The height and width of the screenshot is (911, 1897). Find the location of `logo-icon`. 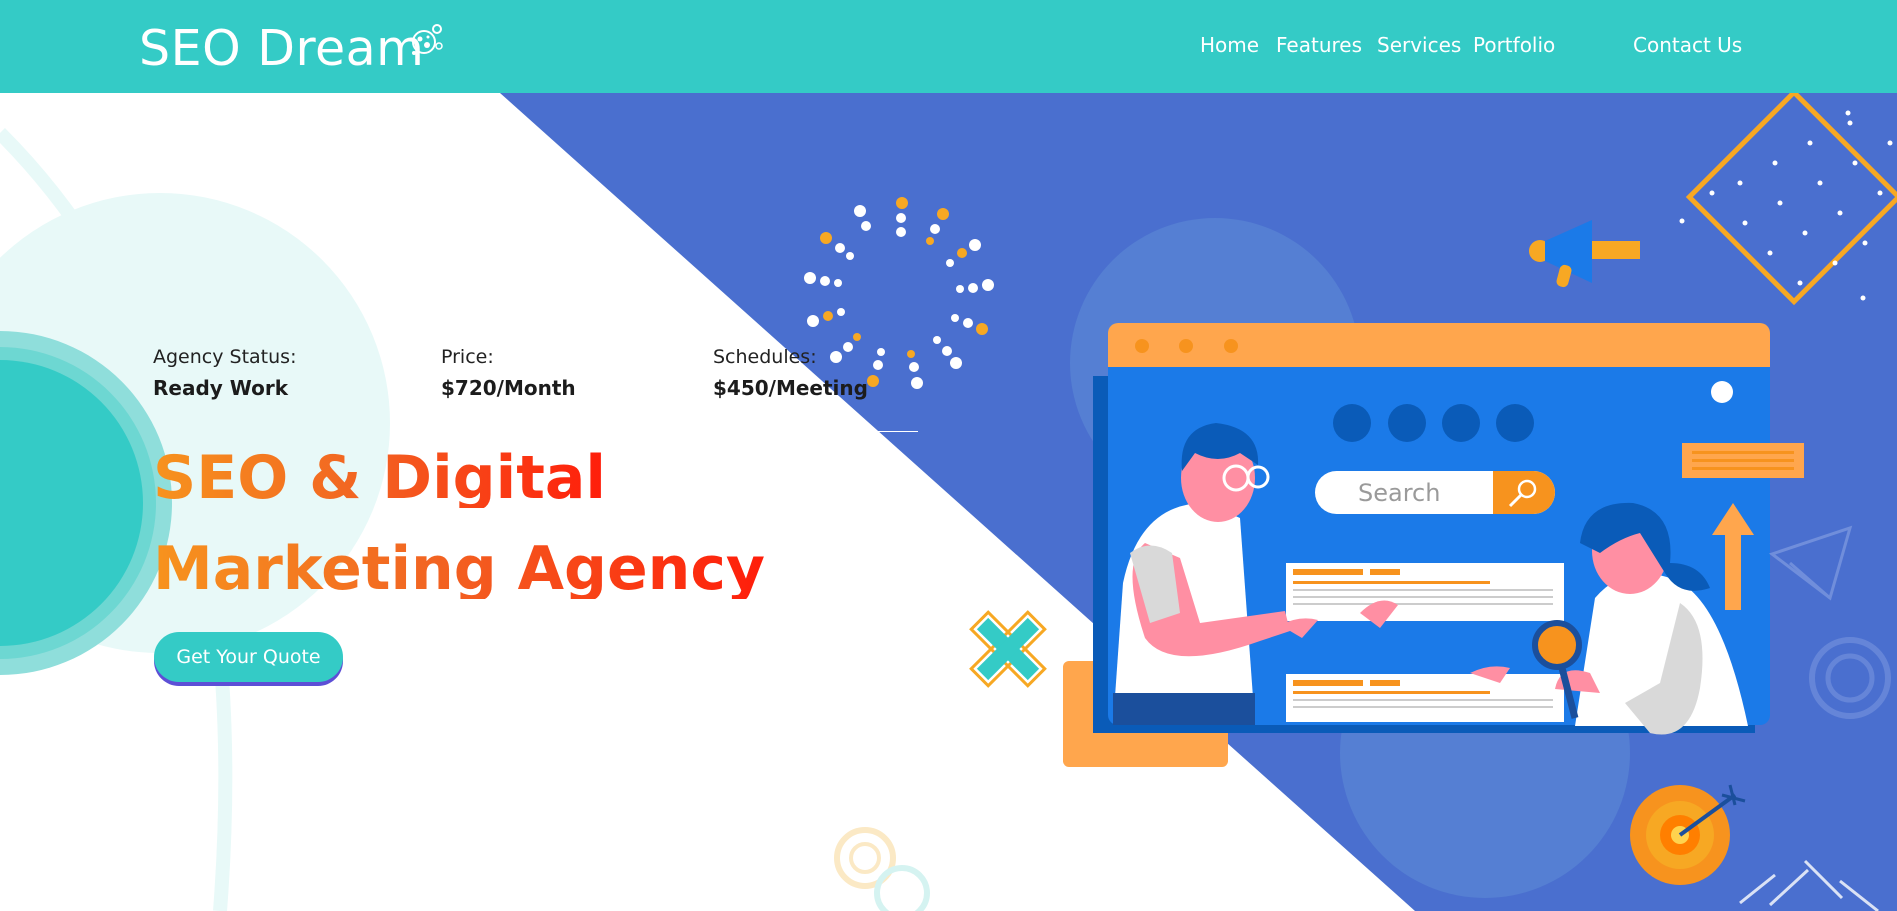

logo-icon is located at coordinates (427, 39).